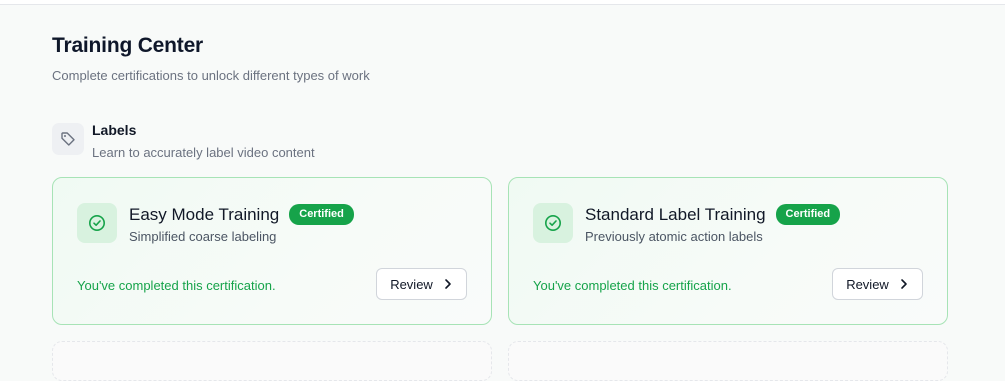  Describe the element at coordinates (203, 152) in the screenshot. I see `section-subtitle: Learn to accurately label video content` at that location.